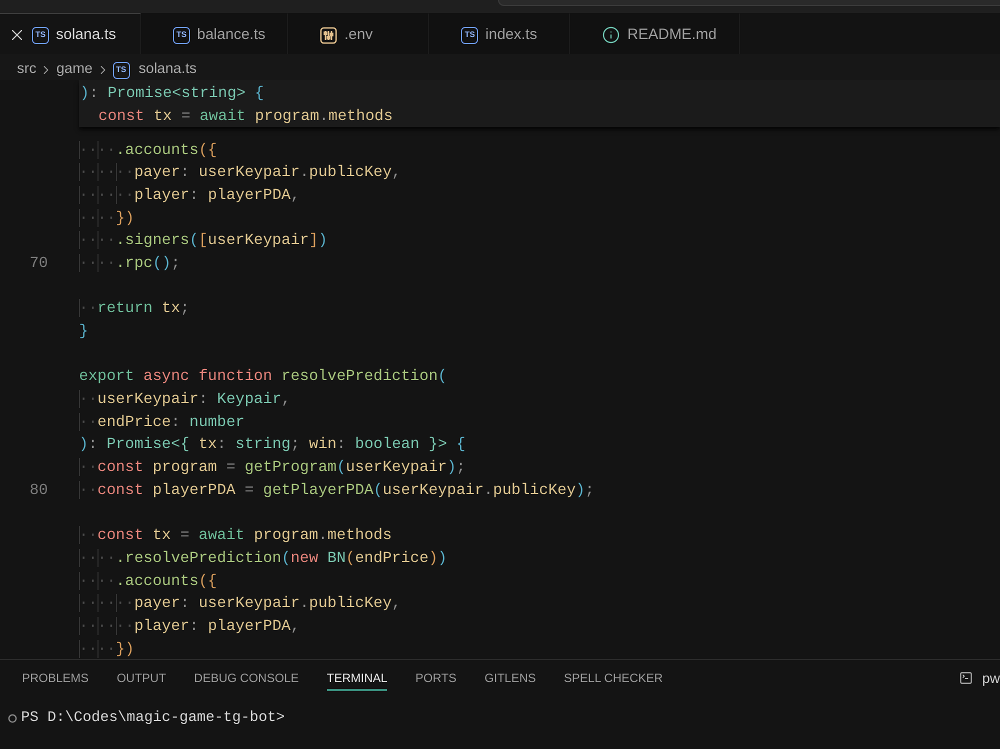 The width and height of the screenshot is (1000, 749). What do you see at coordinates (235, 535) in the screenshot?
I see `code-line: ··const tx = await program.methods` at bounding box center [235, 535].